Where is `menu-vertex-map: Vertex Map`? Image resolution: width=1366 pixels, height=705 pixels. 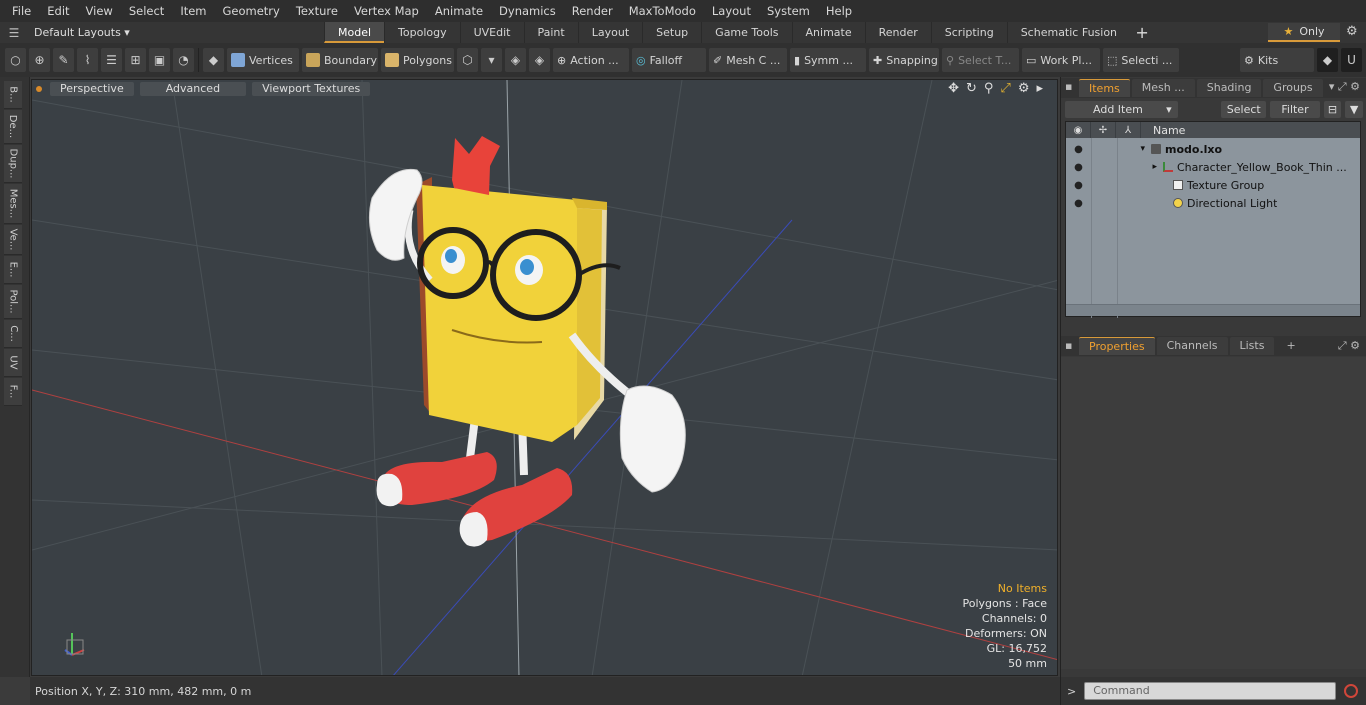 menu-vertex-map: Vertex Map is located at coordinates (386, 11).